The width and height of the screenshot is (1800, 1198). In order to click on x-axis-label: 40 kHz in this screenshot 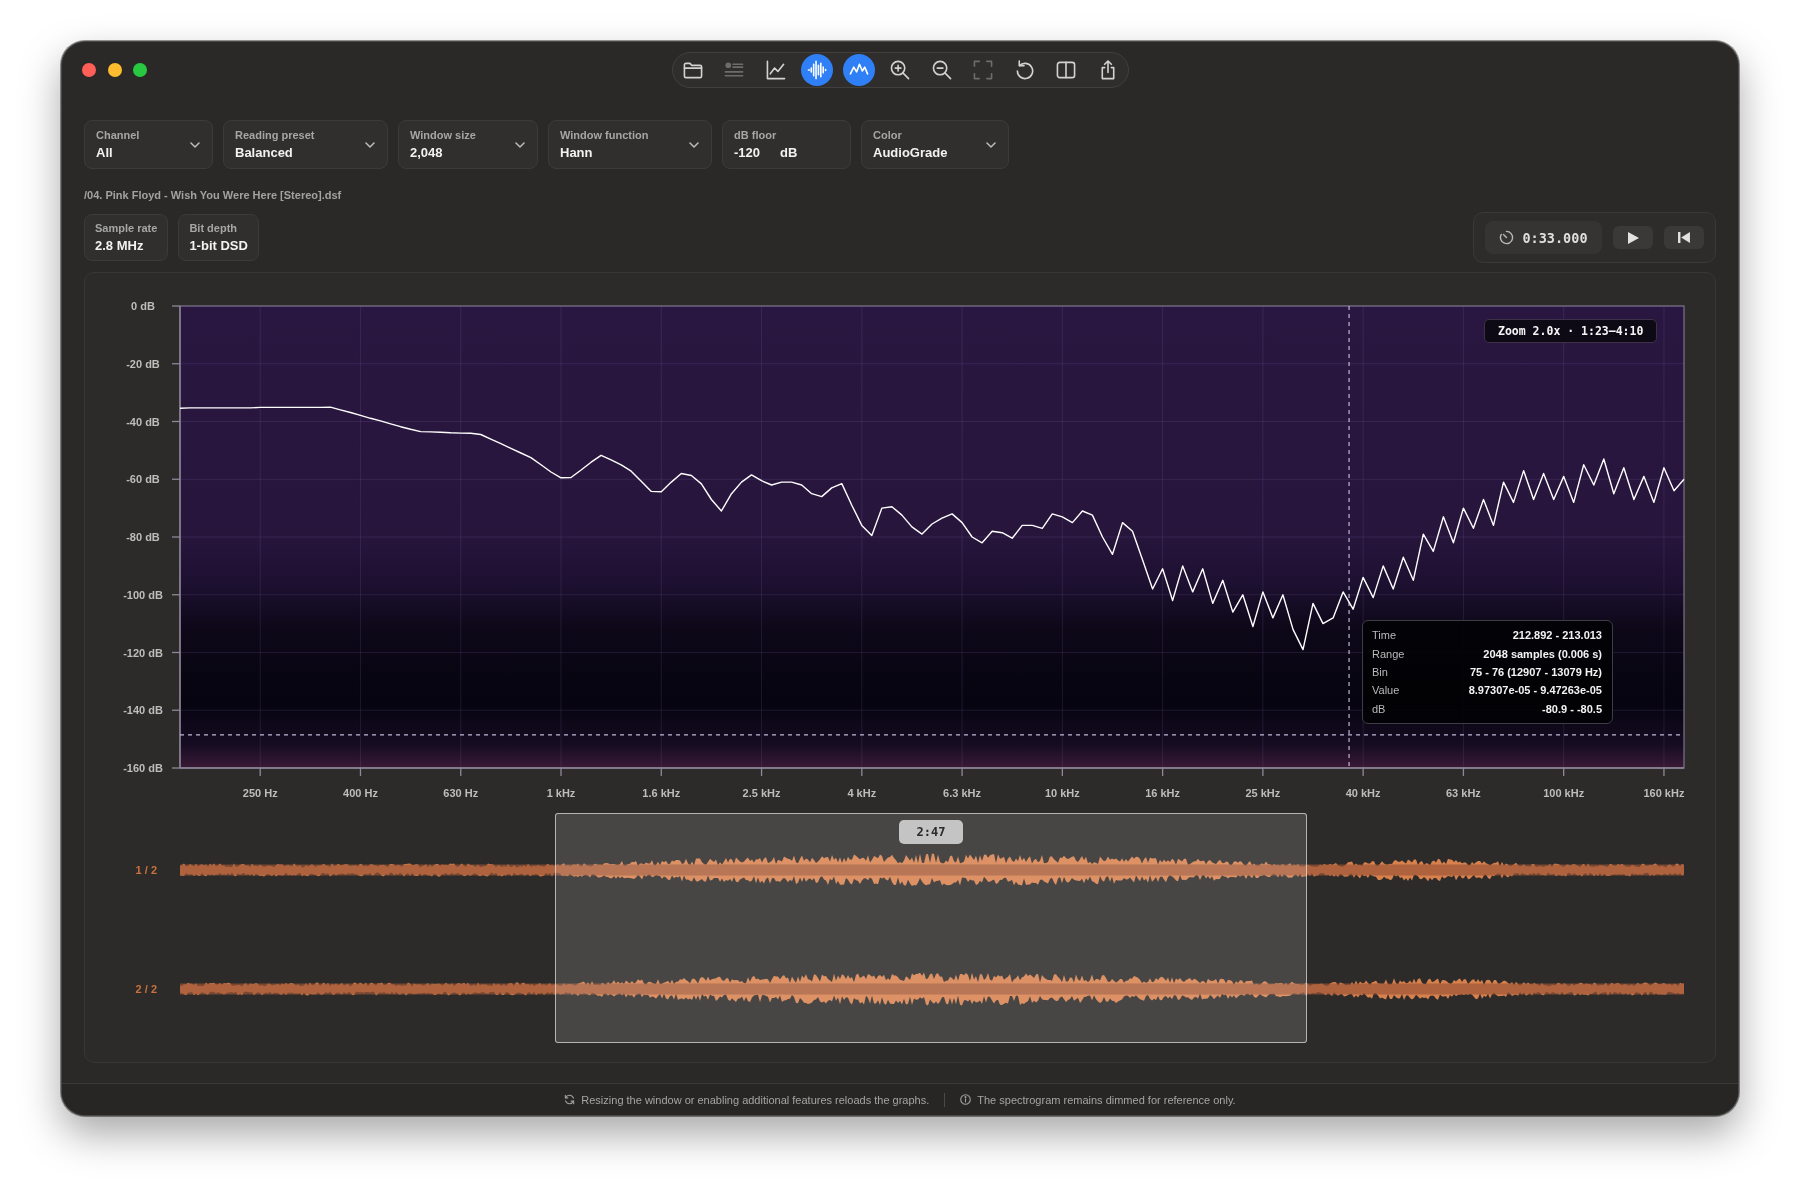, I will do `click(1363, 793)`.